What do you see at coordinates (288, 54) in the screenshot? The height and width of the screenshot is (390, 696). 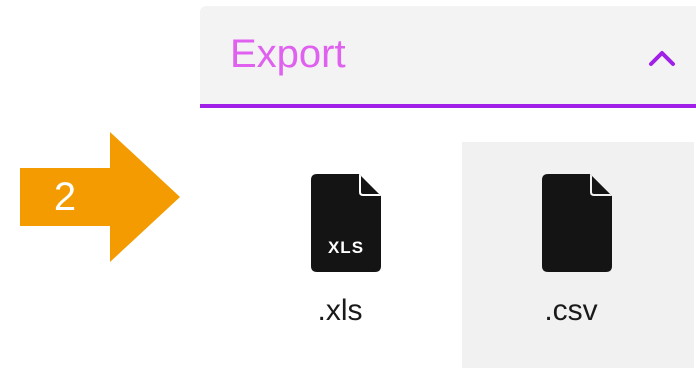 I see `panel-title: Export` at bounding box center [288, 54].